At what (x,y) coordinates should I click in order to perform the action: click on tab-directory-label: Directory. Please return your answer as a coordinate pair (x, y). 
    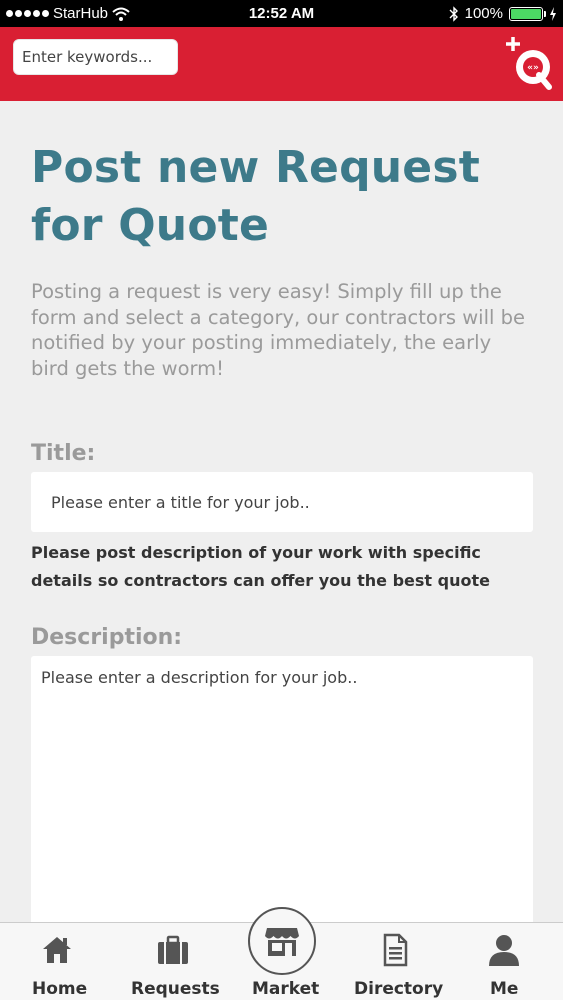
    Looking at the image, I should click on (399, 989).